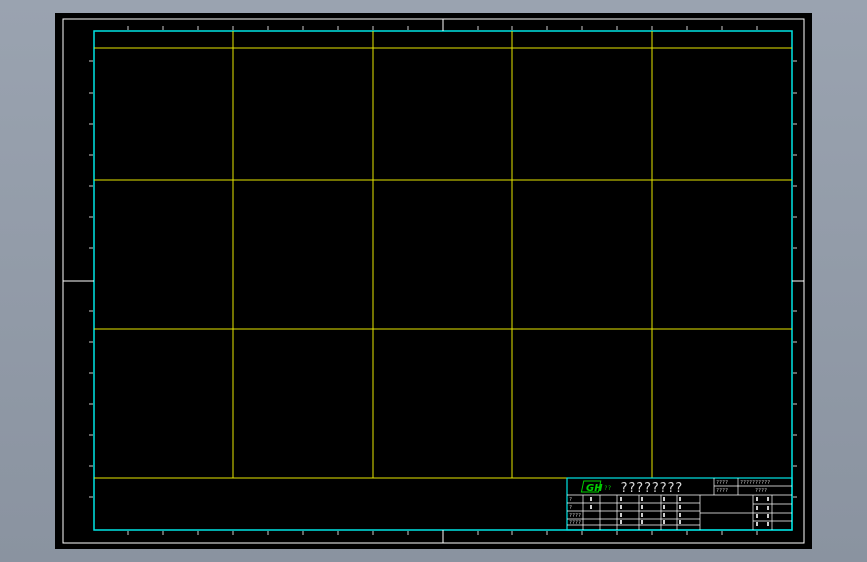 This screenshot has width=867, height=562. Describe the element at coordinates (722, 483) in the screenshot. I see `tb-label-1: ????` at that location.